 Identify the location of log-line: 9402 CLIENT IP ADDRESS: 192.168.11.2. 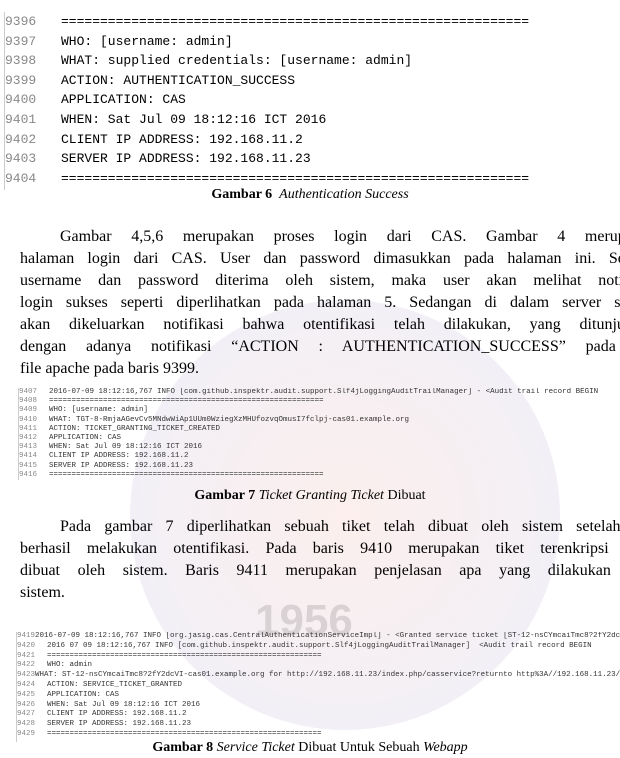
(305, 140).